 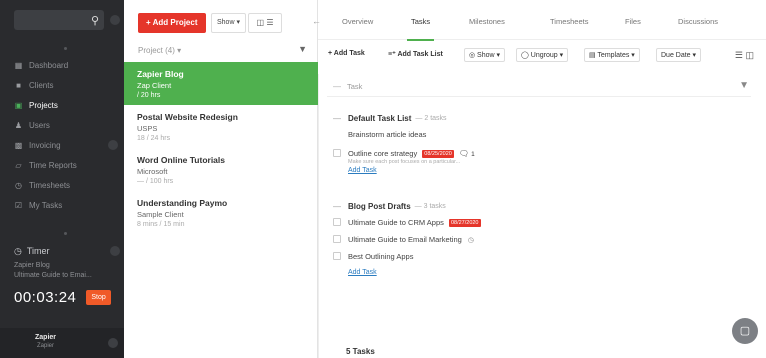 I want to click on project-client: Sample Client, so click(x=160, y=214).